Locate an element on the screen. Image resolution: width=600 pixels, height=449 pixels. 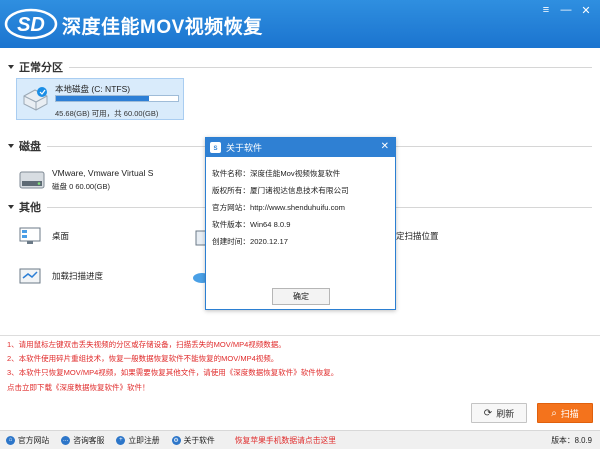
dialog-row-version: 软件版本：Win64 8.0.9 is located at coordinates (251, 224).